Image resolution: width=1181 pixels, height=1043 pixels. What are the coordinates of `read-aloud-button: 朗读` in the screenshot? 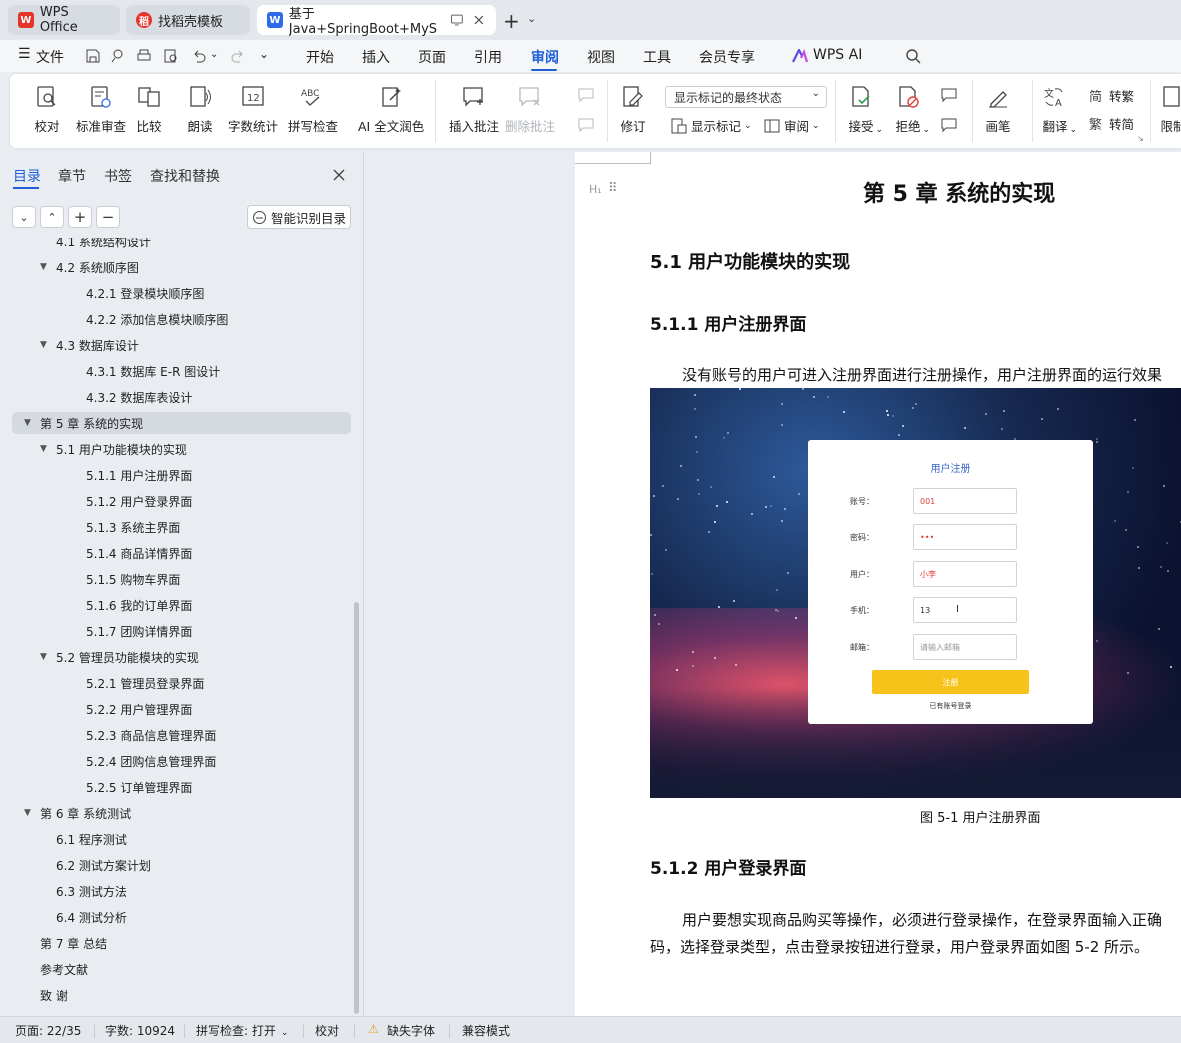 It's located at (200, 109).